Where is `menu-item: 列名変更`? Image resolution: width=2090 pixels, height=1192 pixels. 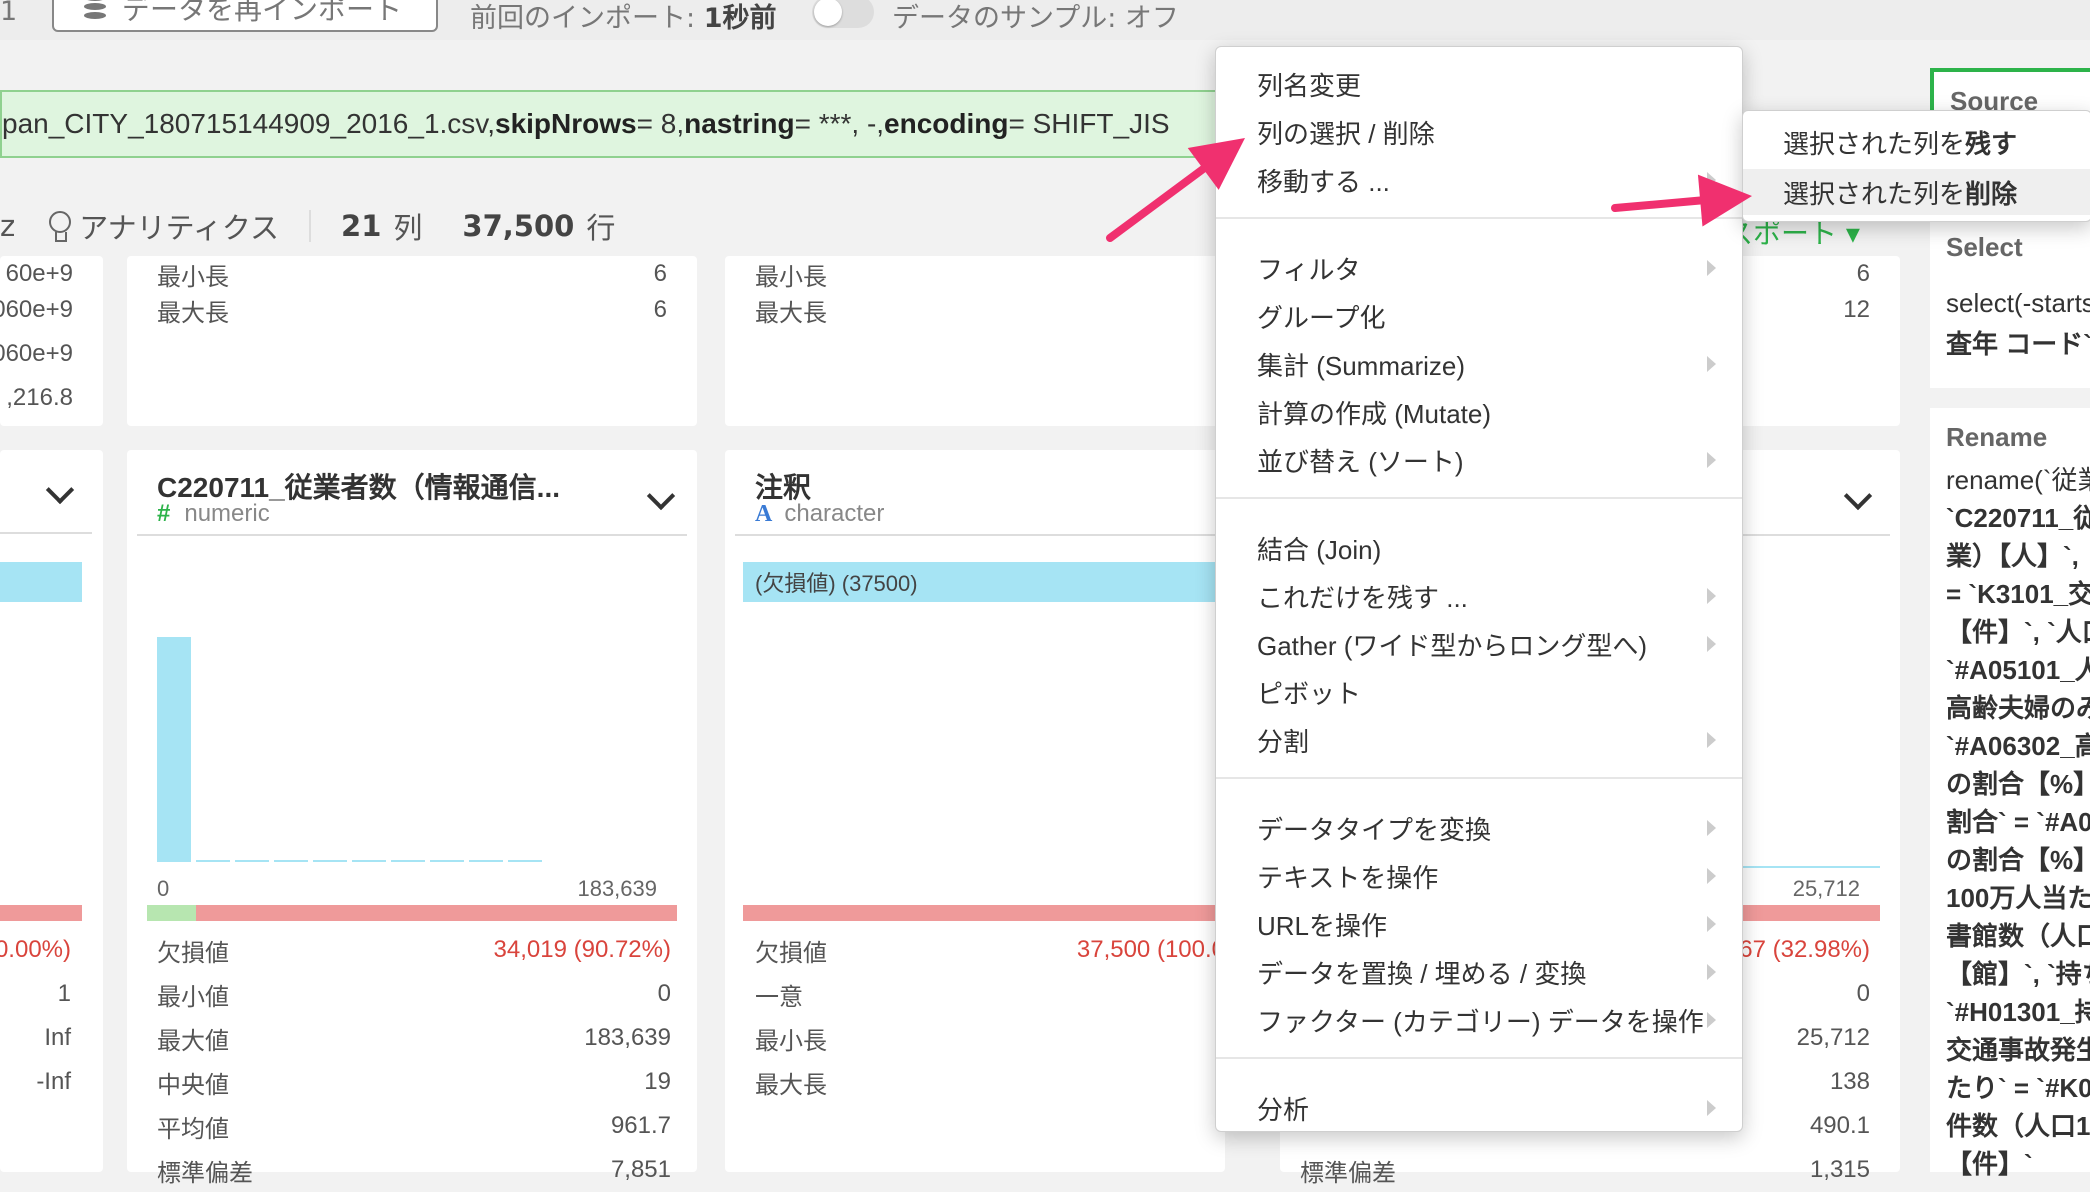
menu-item: 列名変更 is located at coordinates (1489, 84).